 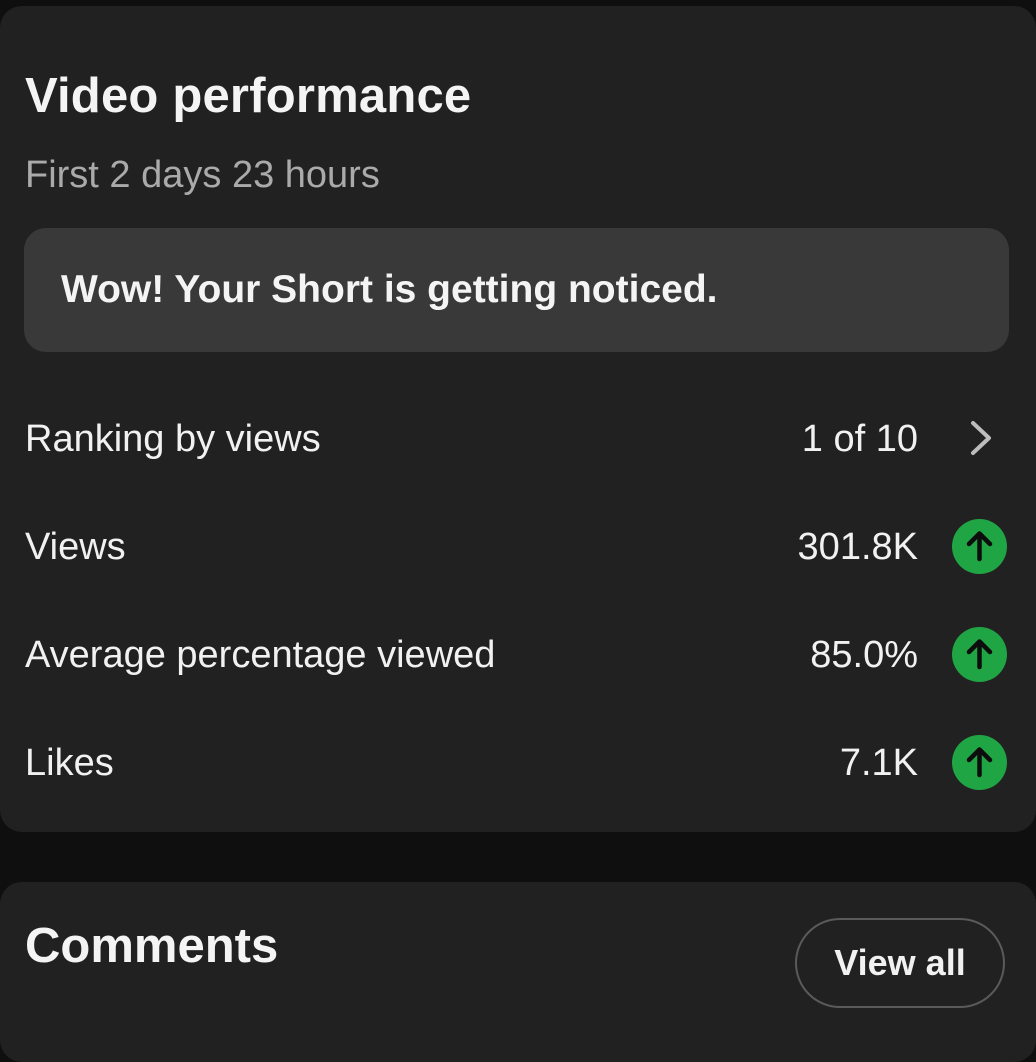 I want to click on chevron-right-icon, so click(x=981, y=438).